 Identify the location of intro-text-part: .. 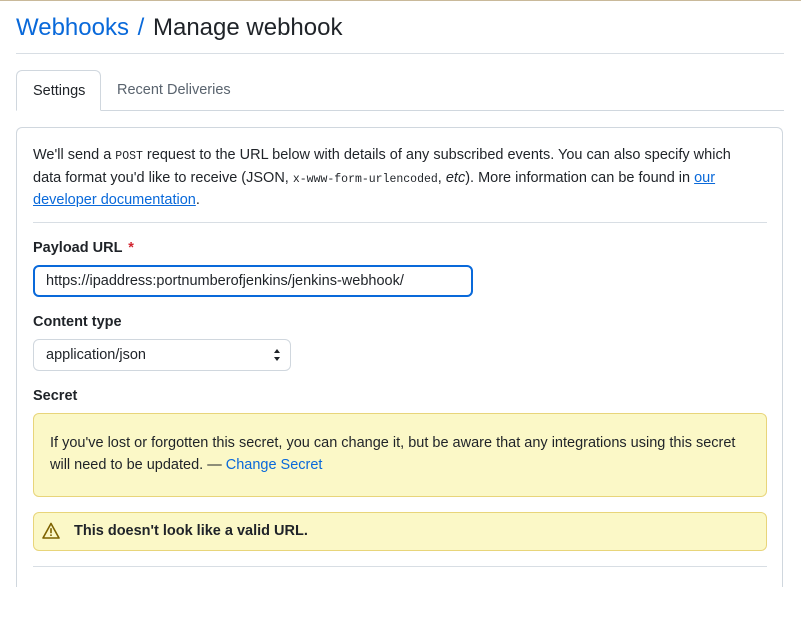
(197, 200).